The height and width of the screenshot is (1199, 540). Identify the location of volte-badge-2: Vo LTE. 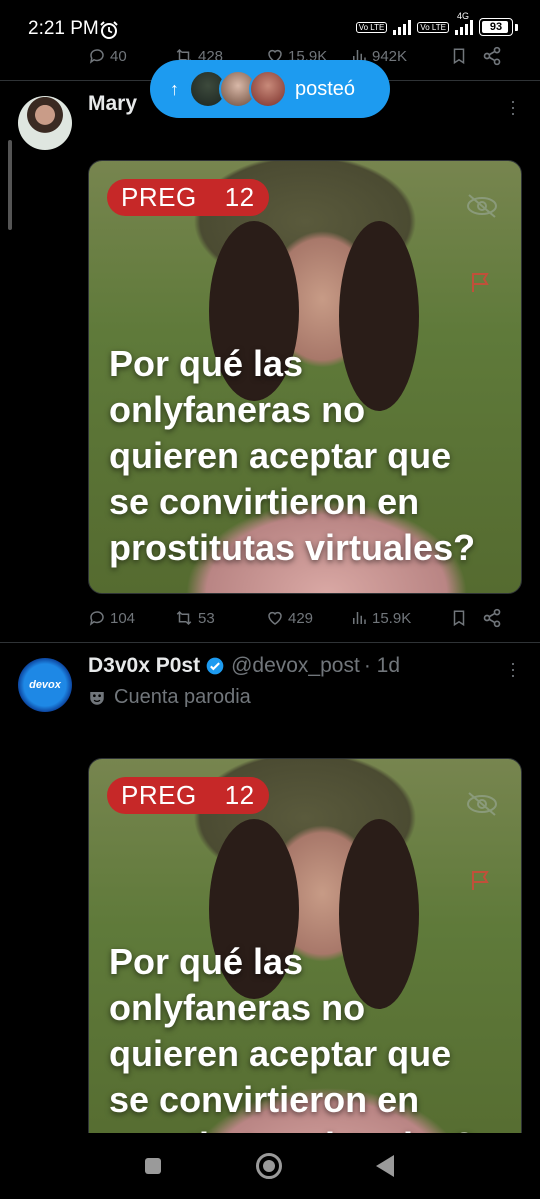
(433, 27).